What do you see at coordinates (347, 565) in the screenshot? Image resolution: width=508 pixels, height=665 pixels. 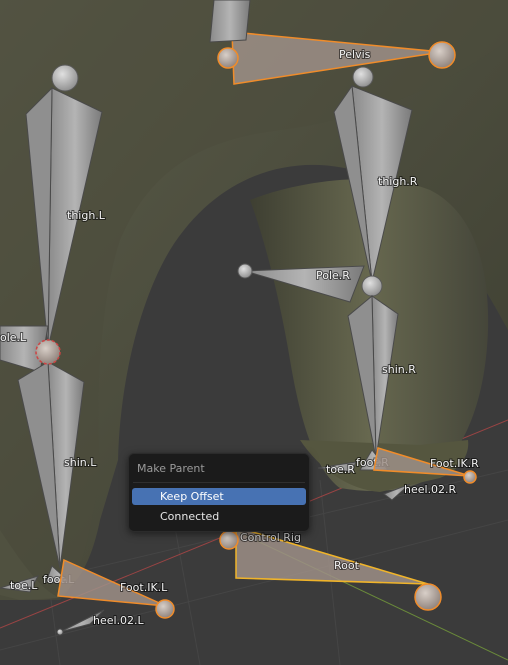 I see `bone-label-root: Root` at bounding box center [347, 565].